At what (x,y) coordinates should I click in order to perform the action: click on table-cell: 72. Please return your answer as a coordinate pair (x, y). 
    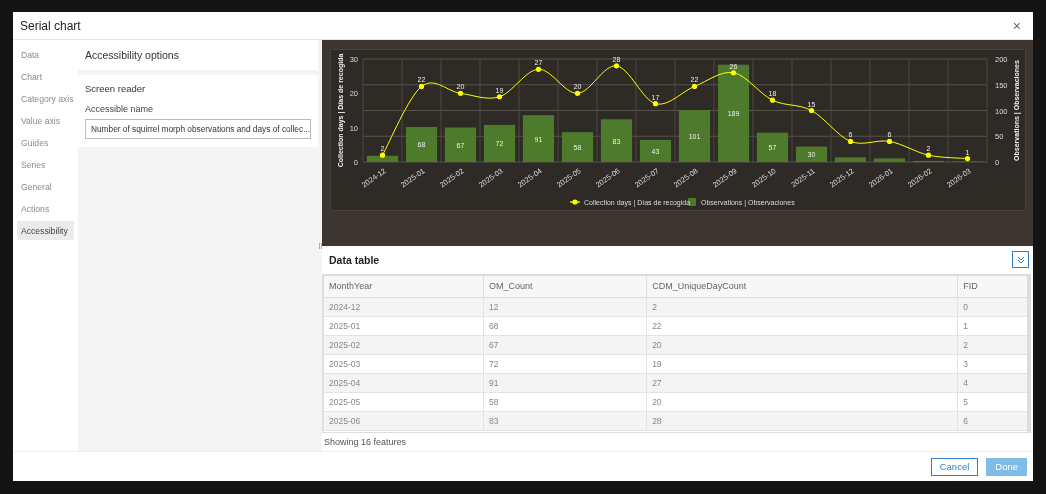
    Looking at the image, I should click on (565, 364).